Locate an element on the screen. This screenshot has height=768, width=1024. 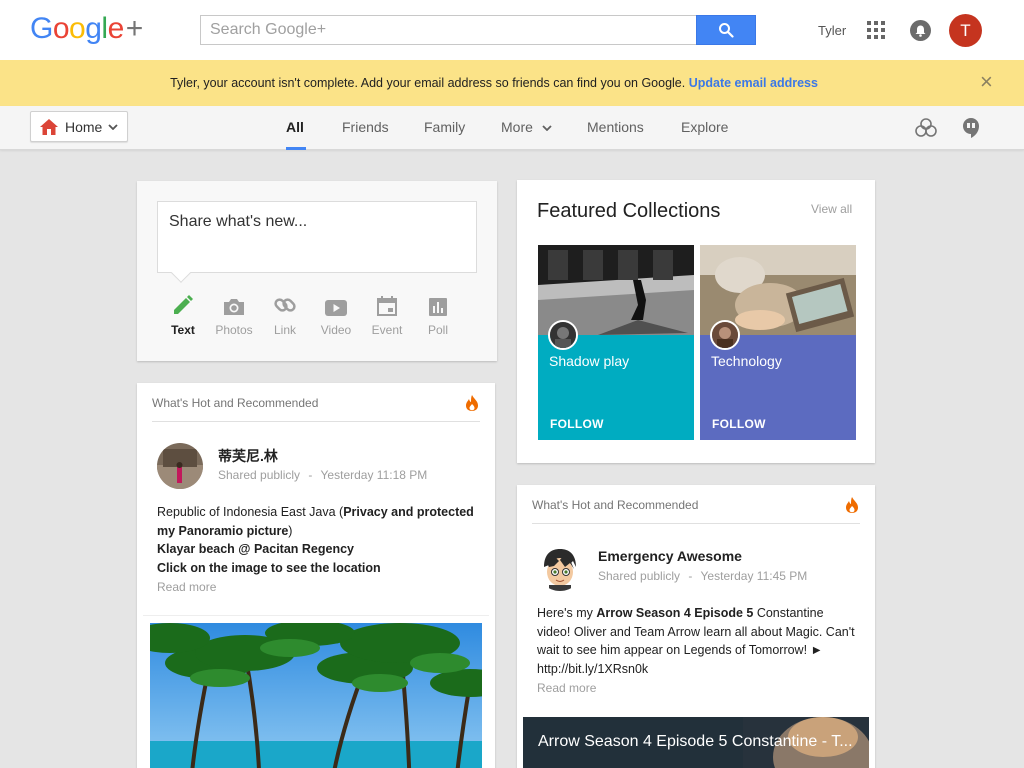
share-photos-button: Photos is located at coordinates (234, 314).